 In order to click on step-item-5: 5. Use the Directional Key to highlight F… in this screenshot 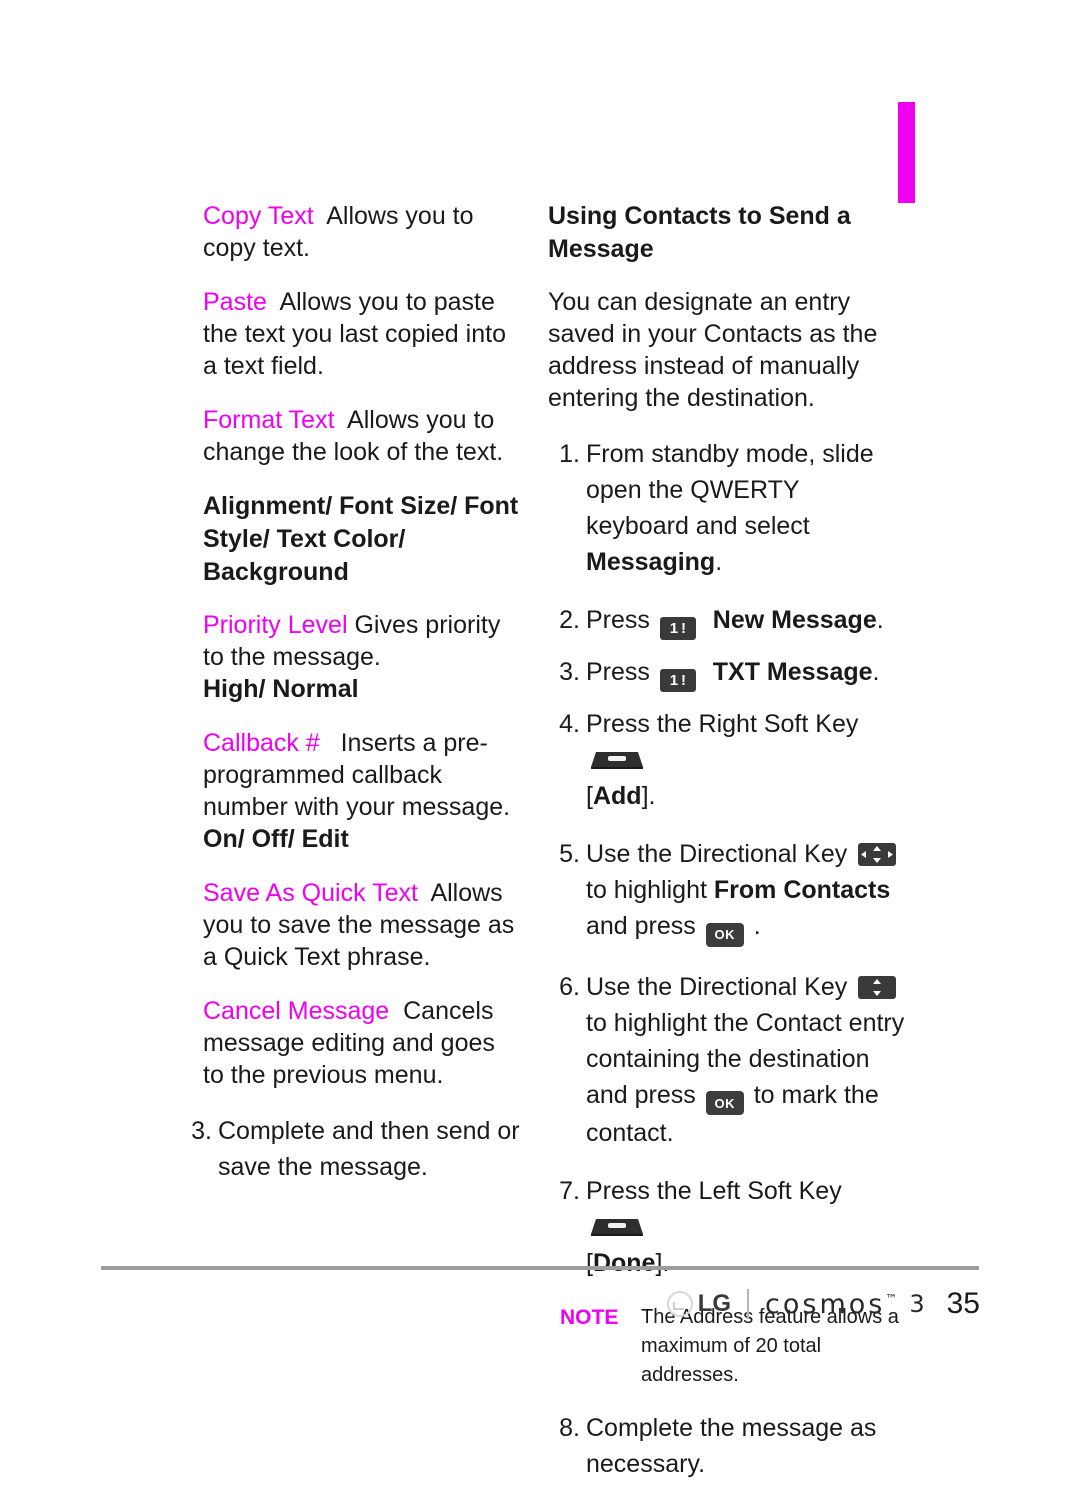, I will do `click(728, 891)`.